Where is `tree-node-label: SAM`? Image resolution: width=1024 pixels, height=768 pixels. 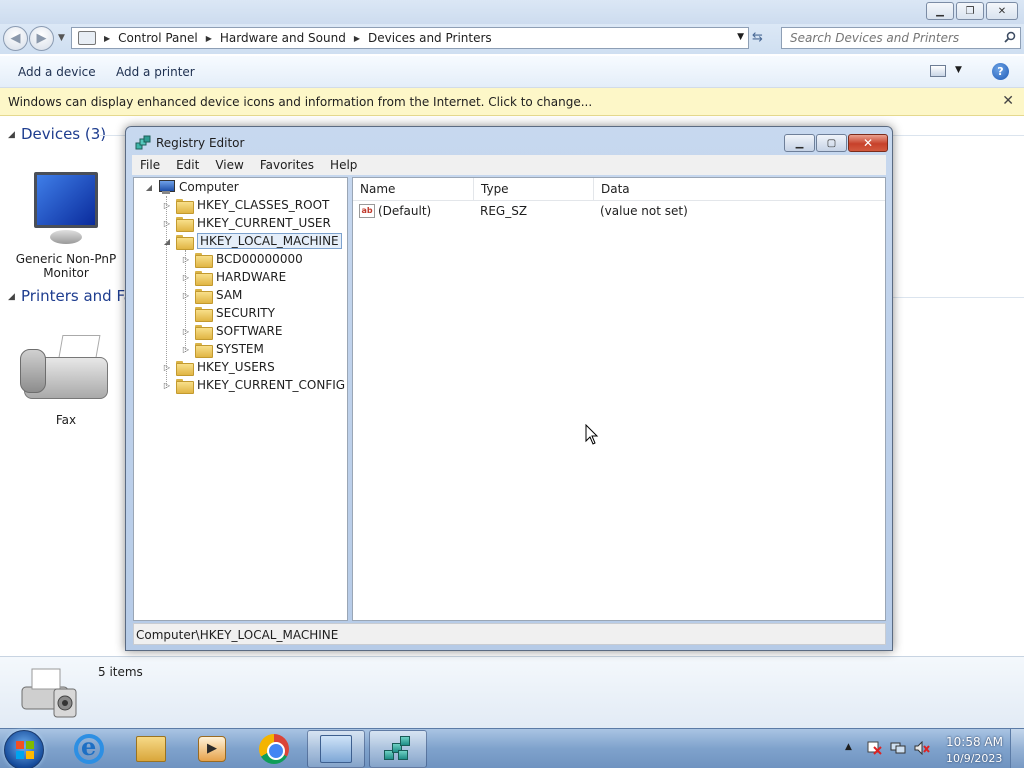
tree-node-label: SAM is located at coordinates (229, 295).